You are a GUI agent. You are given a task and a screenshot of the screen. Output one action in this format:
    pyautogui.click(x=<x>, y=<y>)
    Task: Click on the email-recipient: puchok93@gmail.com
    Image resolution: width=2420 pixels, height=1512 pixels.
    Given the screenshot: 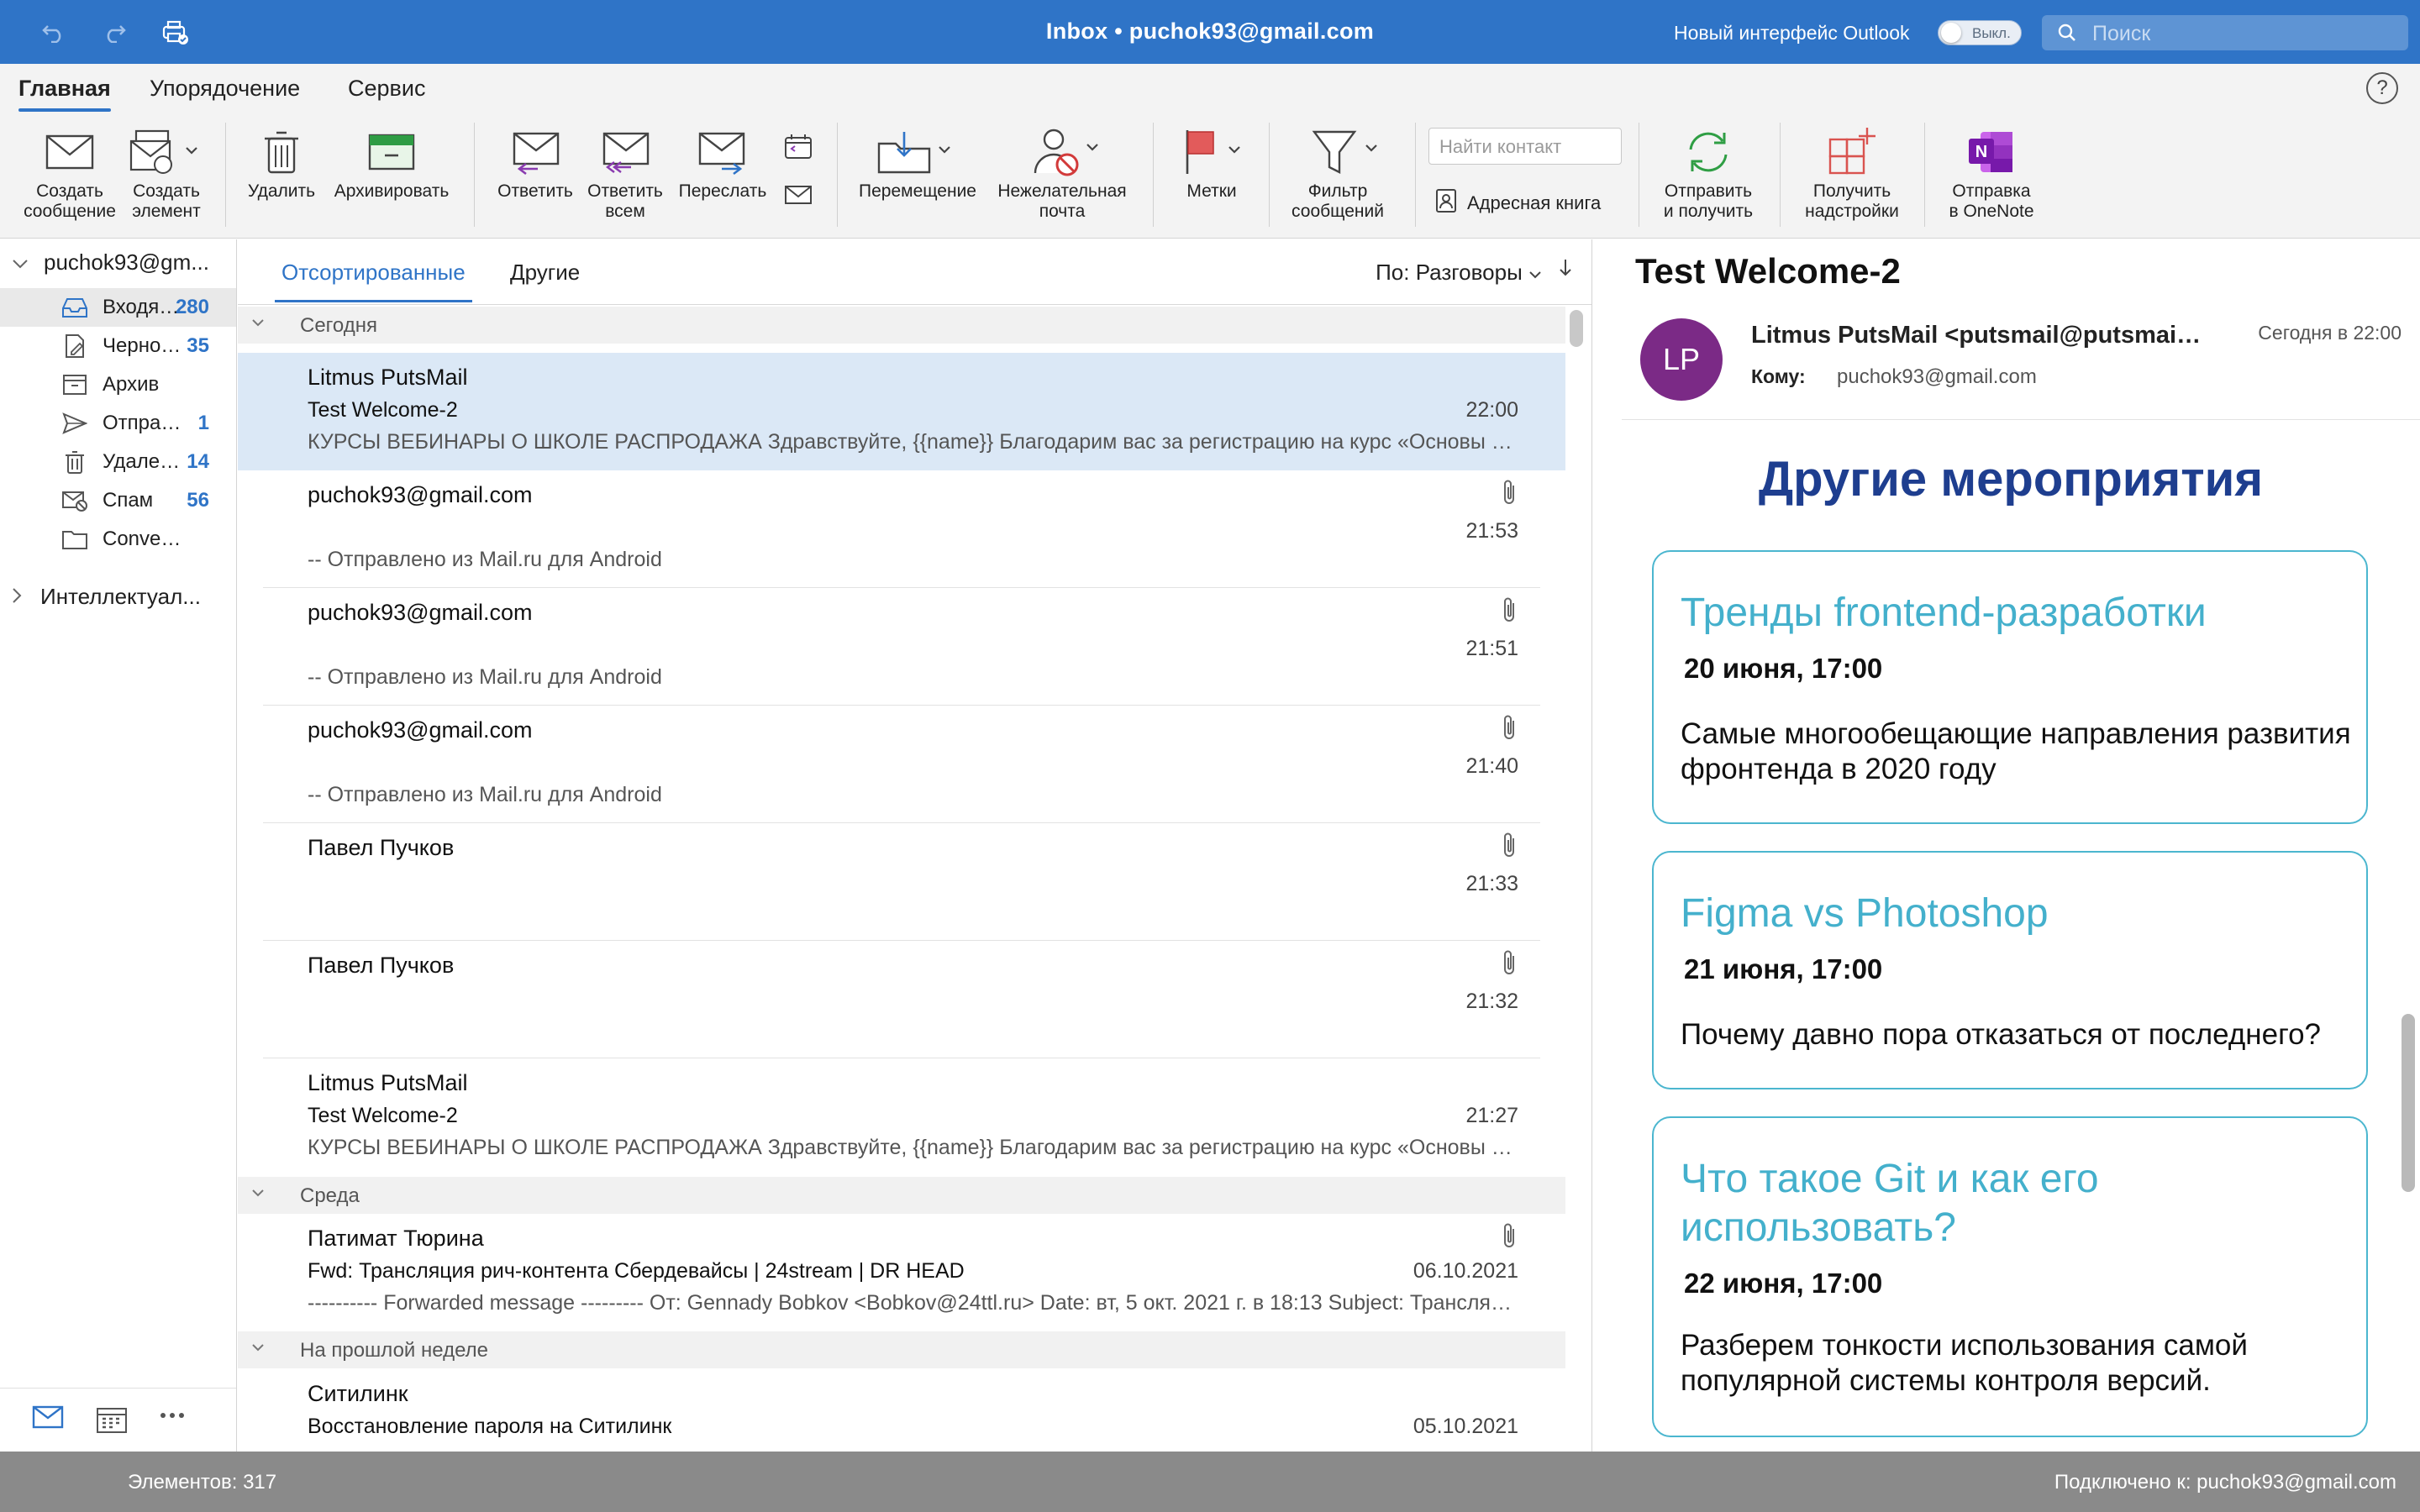 What is the action you would take?
    pyautogui.click(x=1937, y=377)
    